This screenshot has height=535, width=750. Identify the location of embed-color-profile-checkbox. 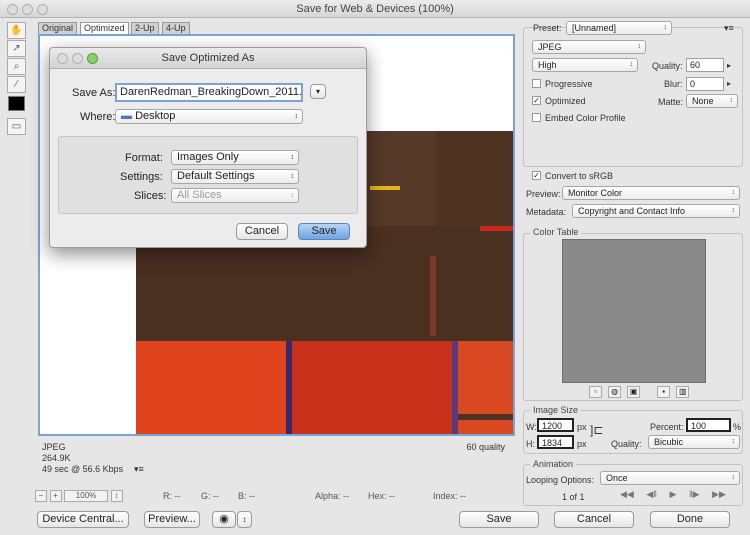
(536, 117).